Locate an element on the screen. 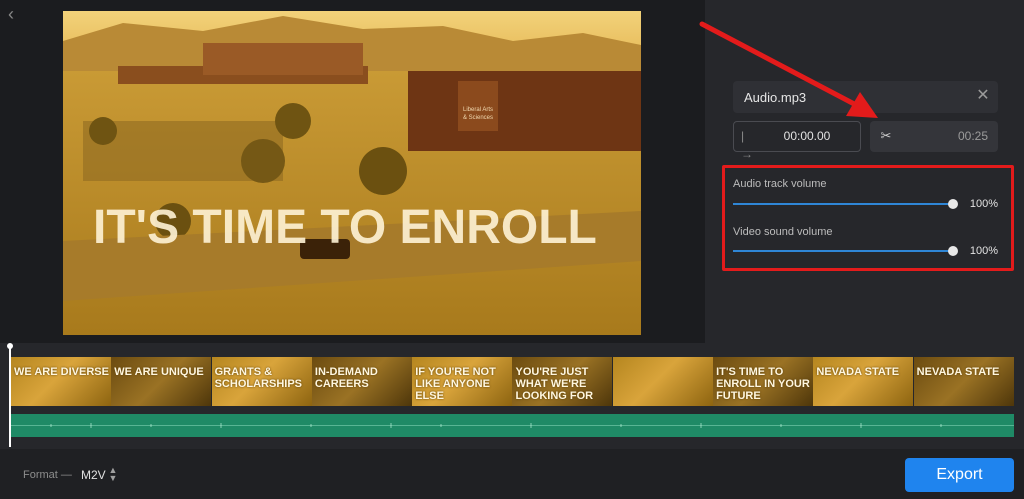 This screenshot has width=1024, height=499. timeline-clip-text: IF YOU'RE NOT LIKE ANYONE ELSE is located at coordinates (455, 384).